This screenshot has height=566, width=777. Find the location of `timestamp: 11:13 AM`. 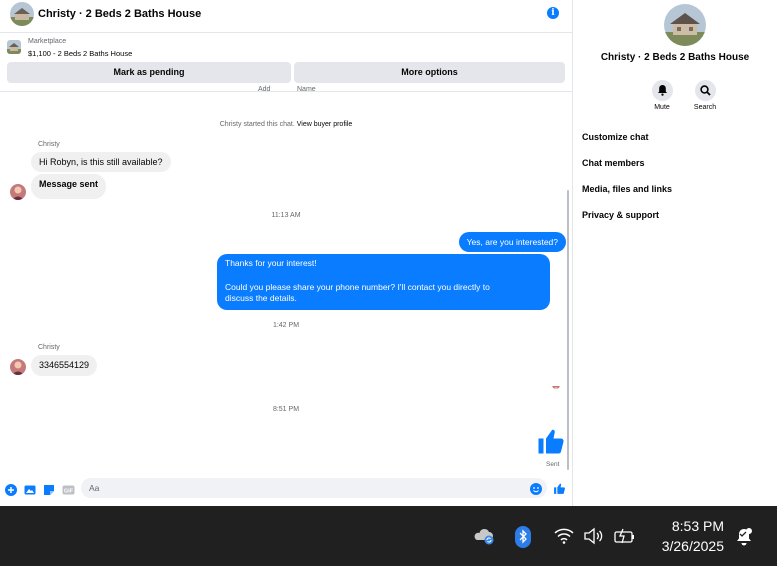

timestamp: 11:13 AM is located at coordinates (286, 215).